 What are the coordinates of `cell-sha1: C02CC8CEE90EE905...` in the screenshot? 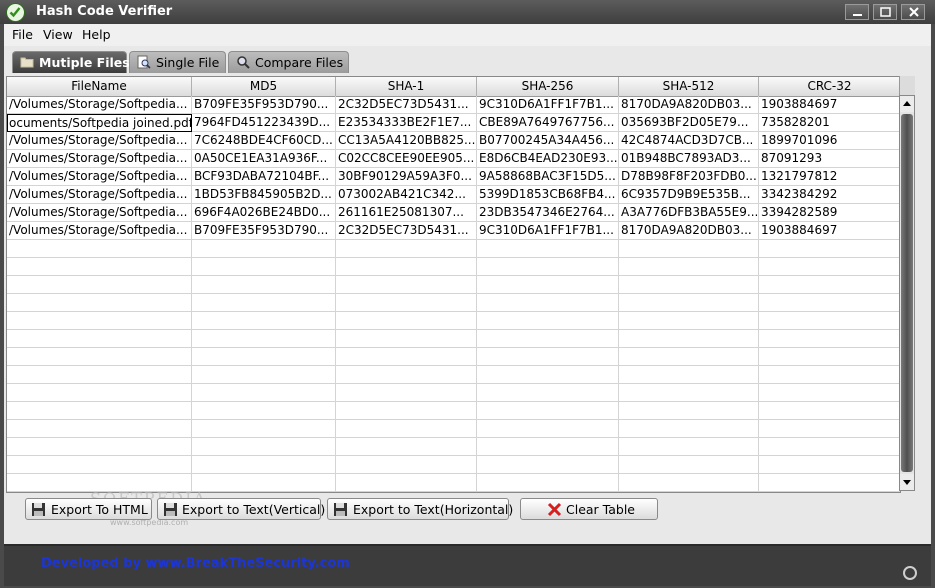 It's located at (406, 159).